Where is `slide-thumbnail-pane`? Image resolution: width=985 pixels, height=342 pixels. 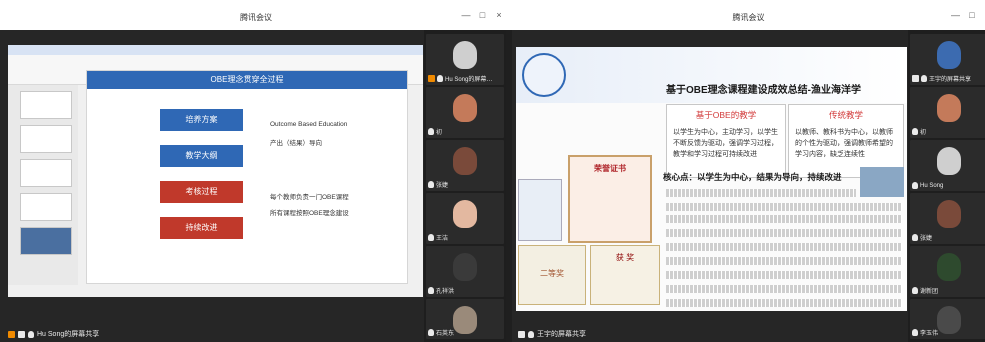
slide-thumbnail-pane is located at coordinates (43, 185).